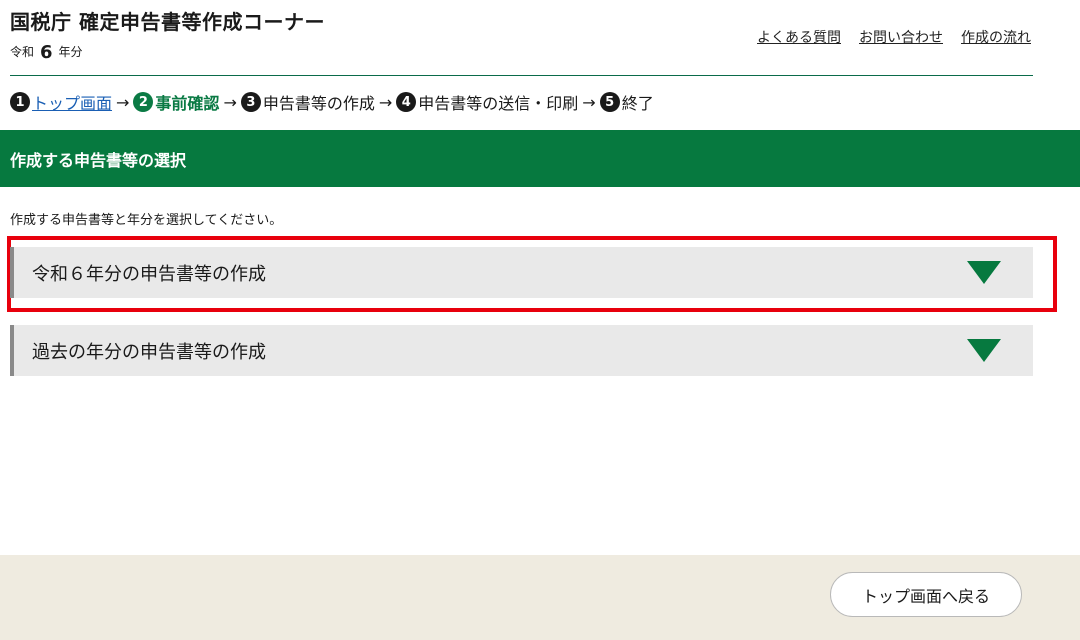 Image resolution: width=1080 pixels, height=640 pixels. What do you see at coordinates (521, 272) in the screenshot?
I see `accordion-current-year: 令和６年分の申告書等の作成` at bounding box center [521, 272].